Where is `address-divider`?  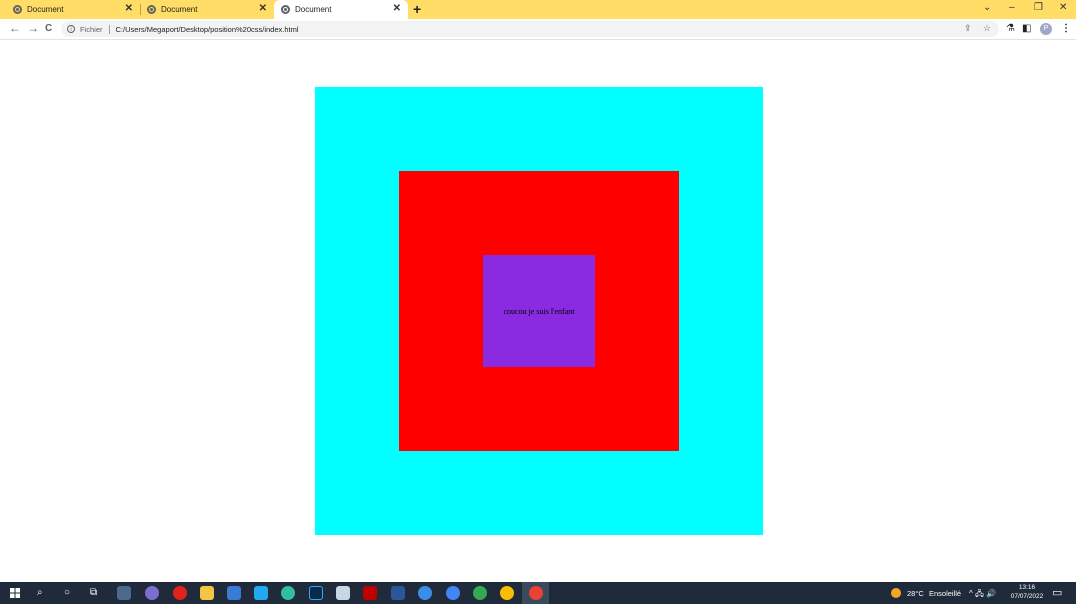
address-divider is located at coordinates (109, 29).